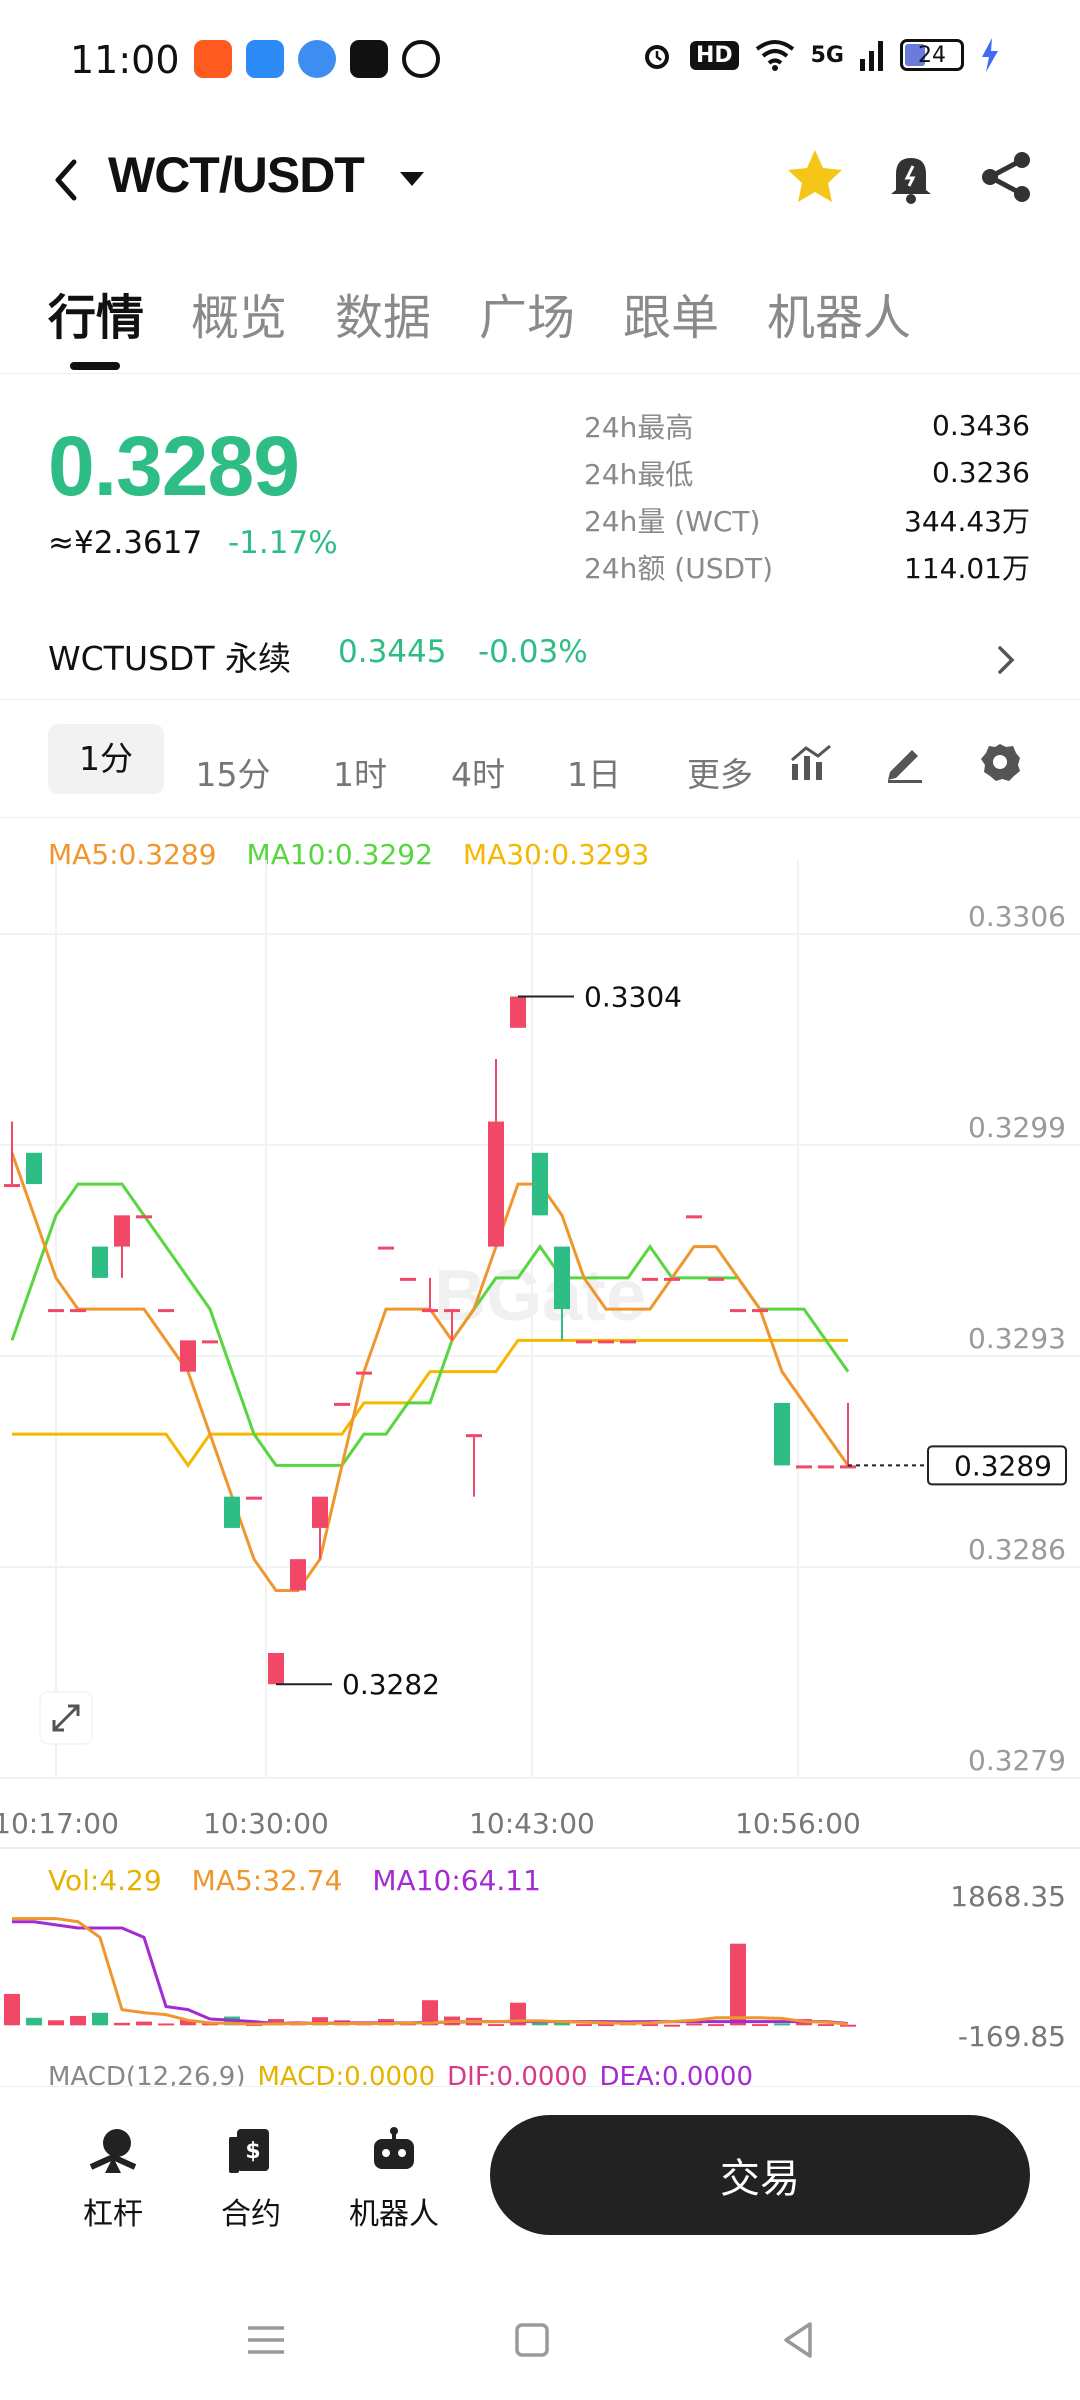 The height and width of the screenshot is (2400, 1080). Describe the element at coordinates (113, 2178) in the screenshot. I see `leverage-button: 杠杆` at that location.